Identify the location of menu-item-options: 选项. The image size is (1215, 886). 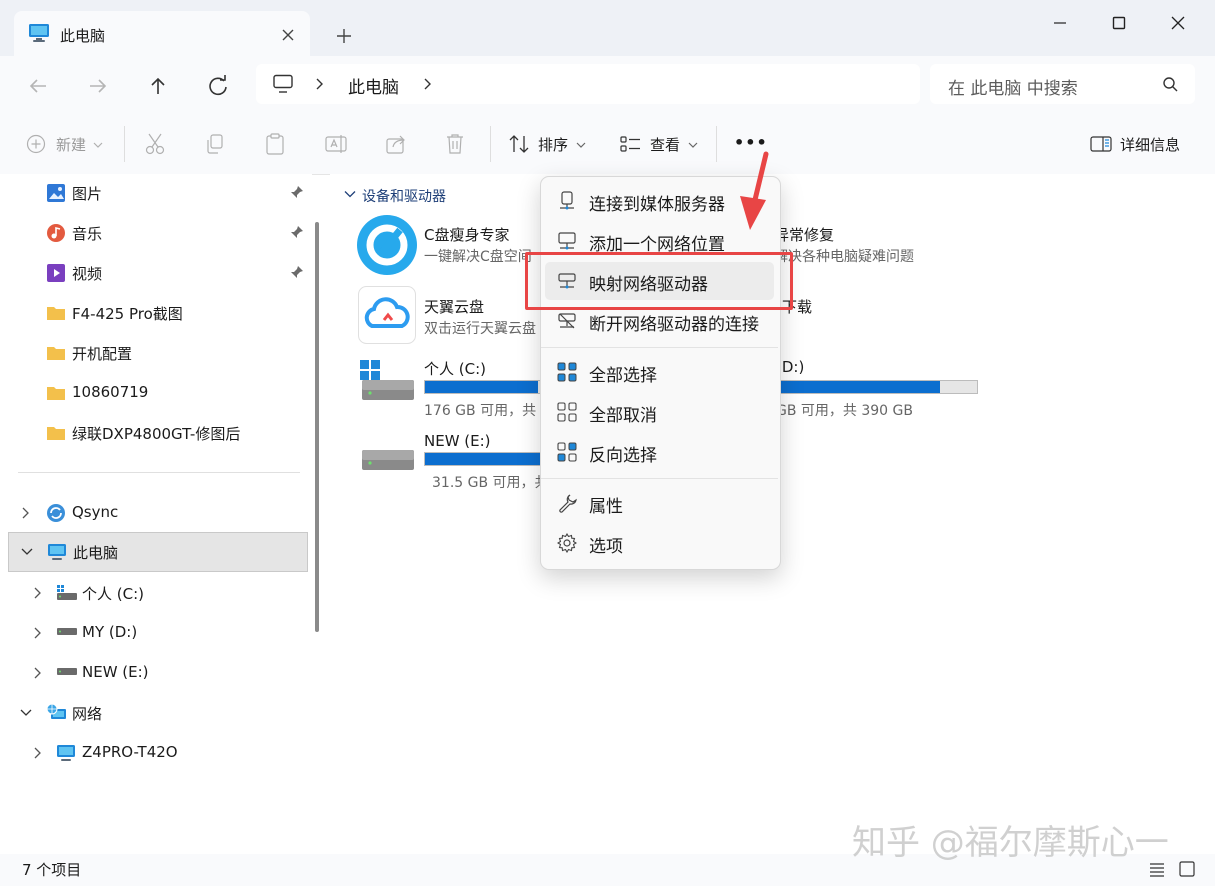
(659, 543).